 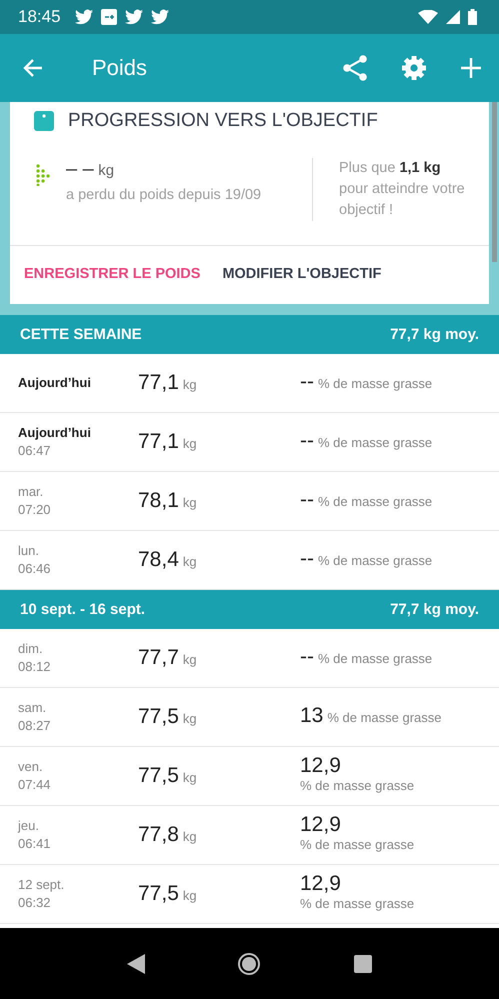 I want to click on weight-entry-row: sam. 08:27 77,5 kg 13 % de masse grasse, so click(x=249, y=717).